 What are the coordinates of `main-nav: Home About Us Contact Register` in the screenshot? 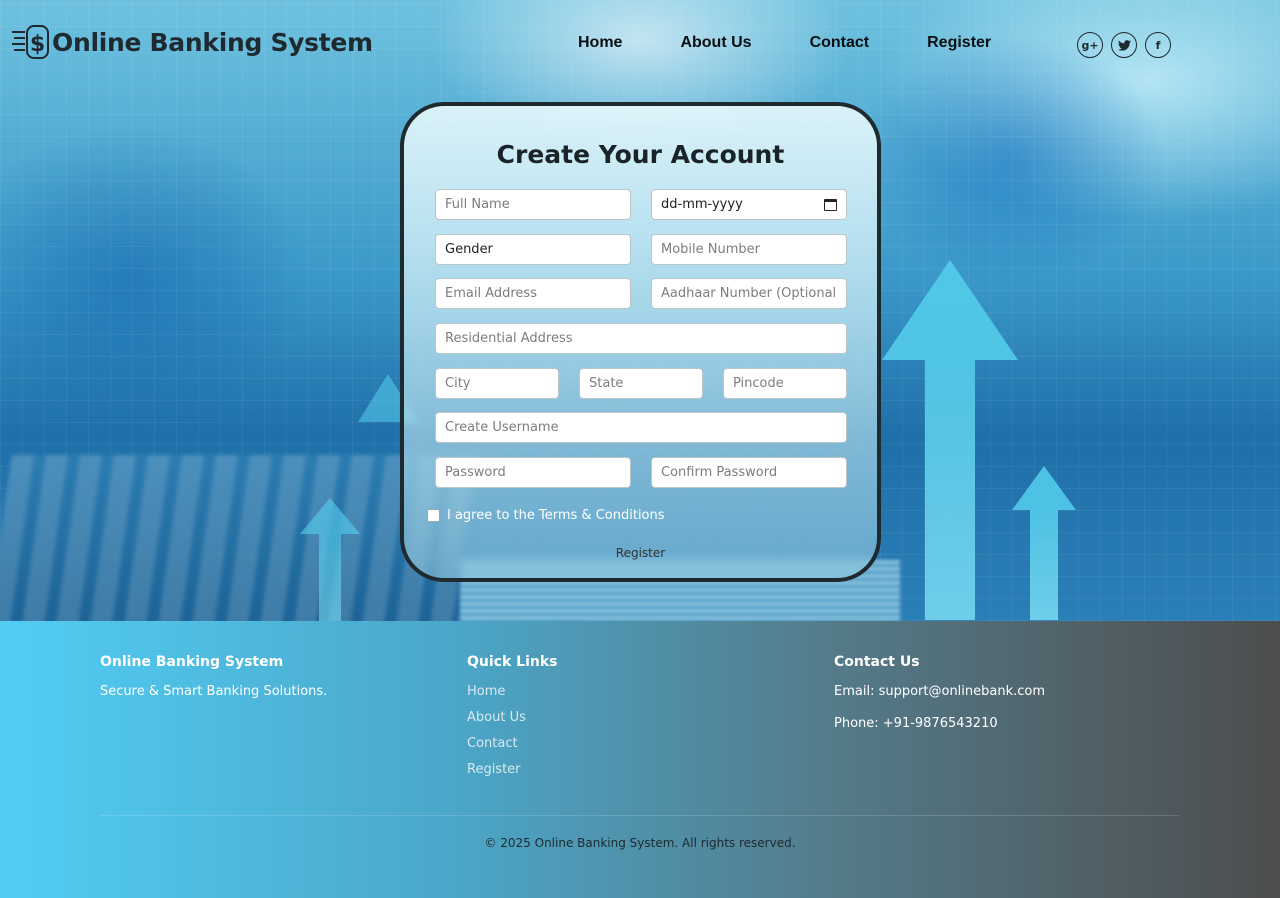 It's located at (813, 43).